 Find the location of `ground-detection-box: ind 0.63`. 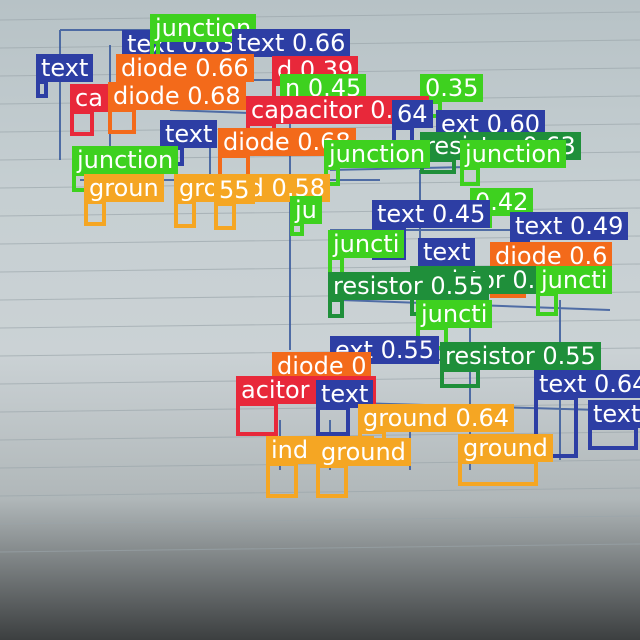

ground-detection-box: ind 0.63 is located at coordinates (320, 467).